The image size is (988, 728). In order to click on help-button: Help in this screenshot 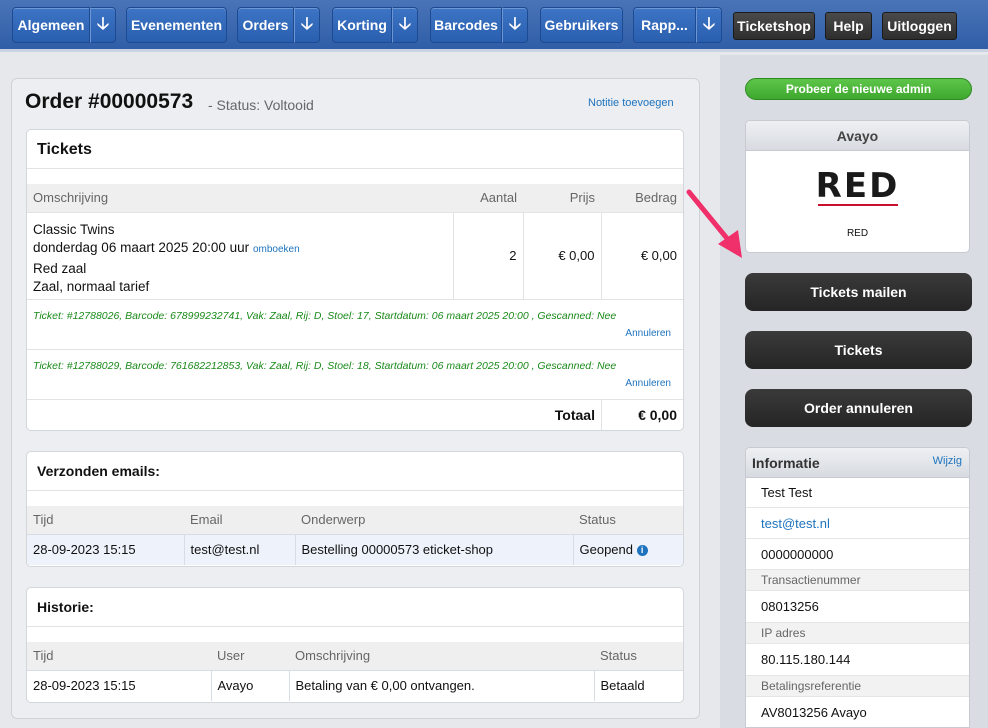, I will do `click(848, 26)`.